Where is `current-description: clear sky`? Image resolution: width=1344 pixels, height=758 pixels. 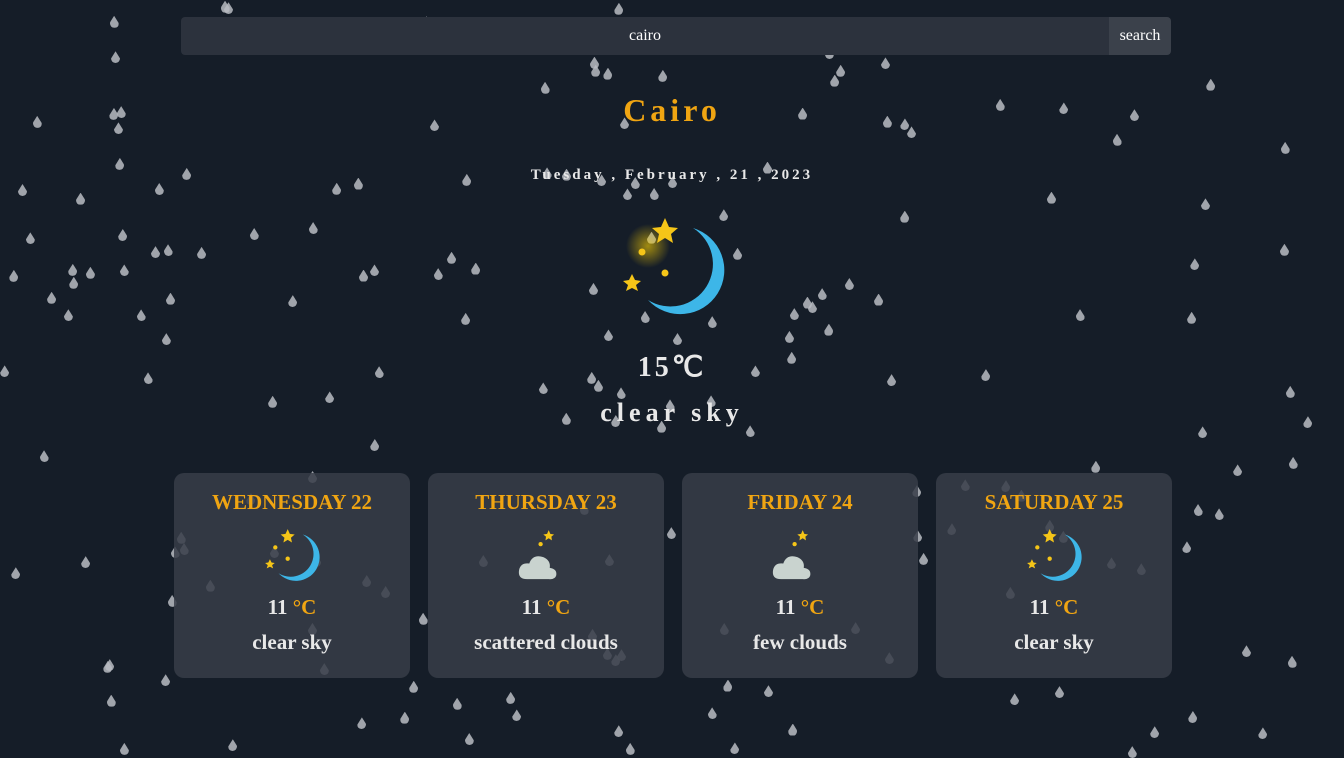
current-description: clear sky is located at coordinates (672, 412).